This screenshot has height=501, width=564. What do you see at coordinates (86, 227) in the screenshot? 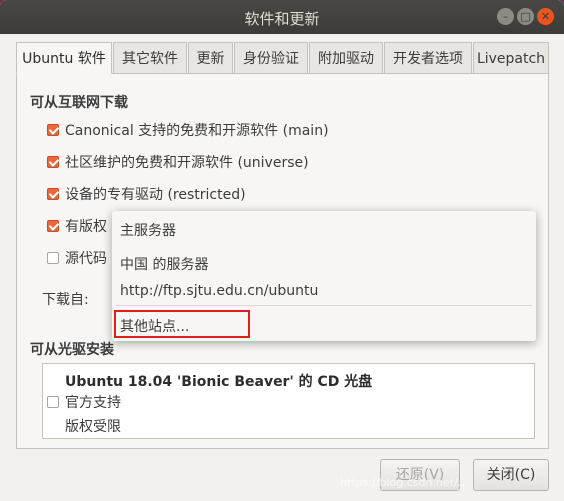
I see `source-multiverse-label: 有版权` at bounding box center [86, 227].